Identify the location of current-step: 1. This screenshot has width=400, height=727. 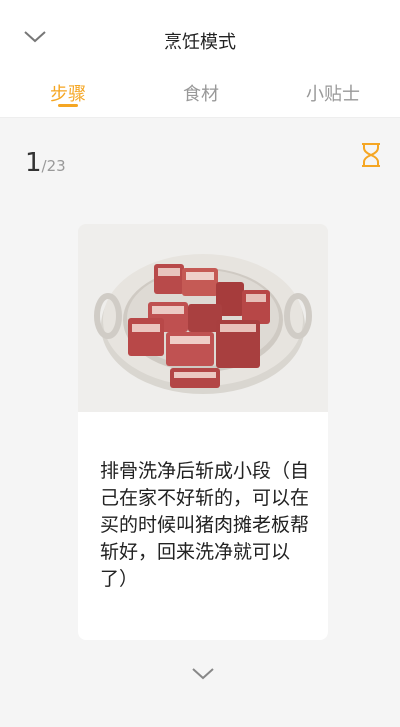
(33, 163).